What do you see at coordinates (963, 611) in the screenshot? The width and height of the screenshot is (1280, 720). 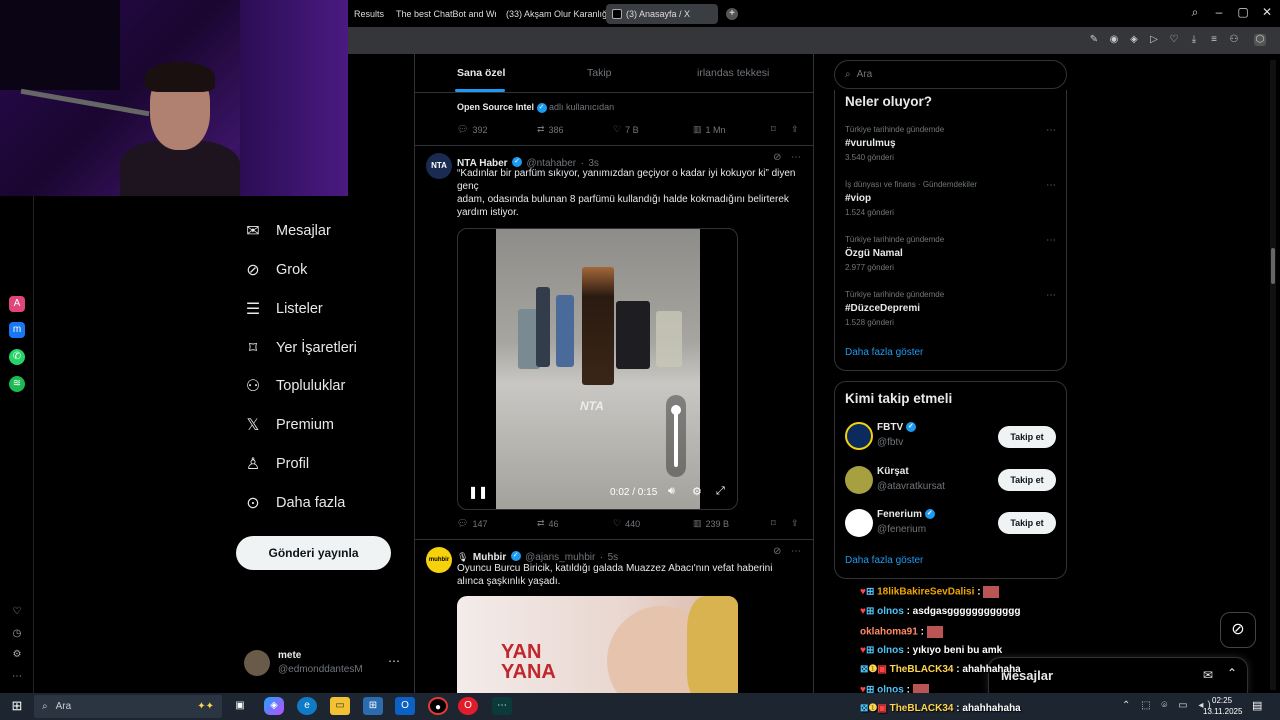 I see `chat-text: : asdgasgggggggggggg` at bounding box center [963, 611].